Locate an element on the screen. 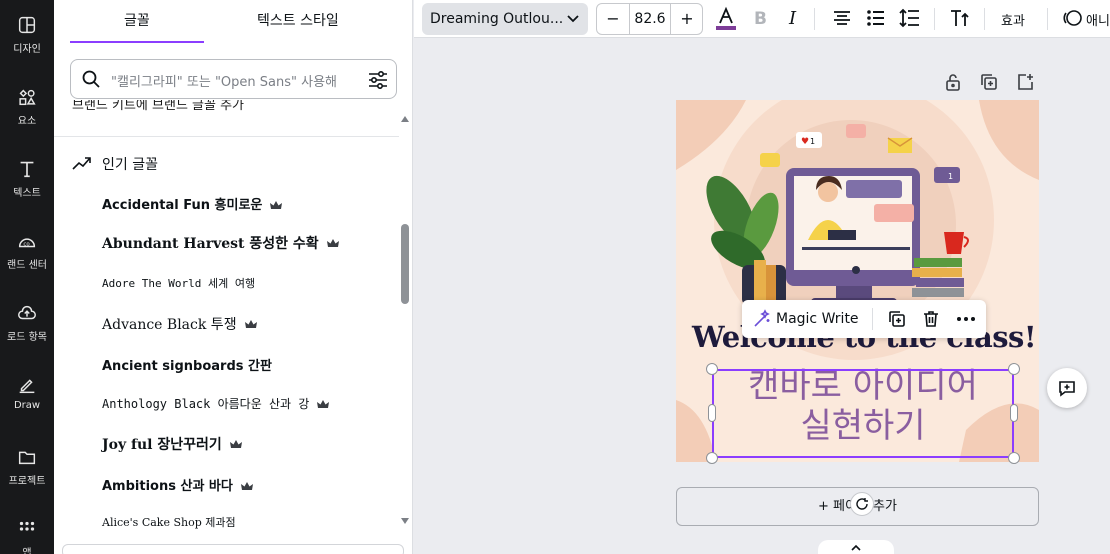  brand-icon: co is located at coordinates (27, 243).